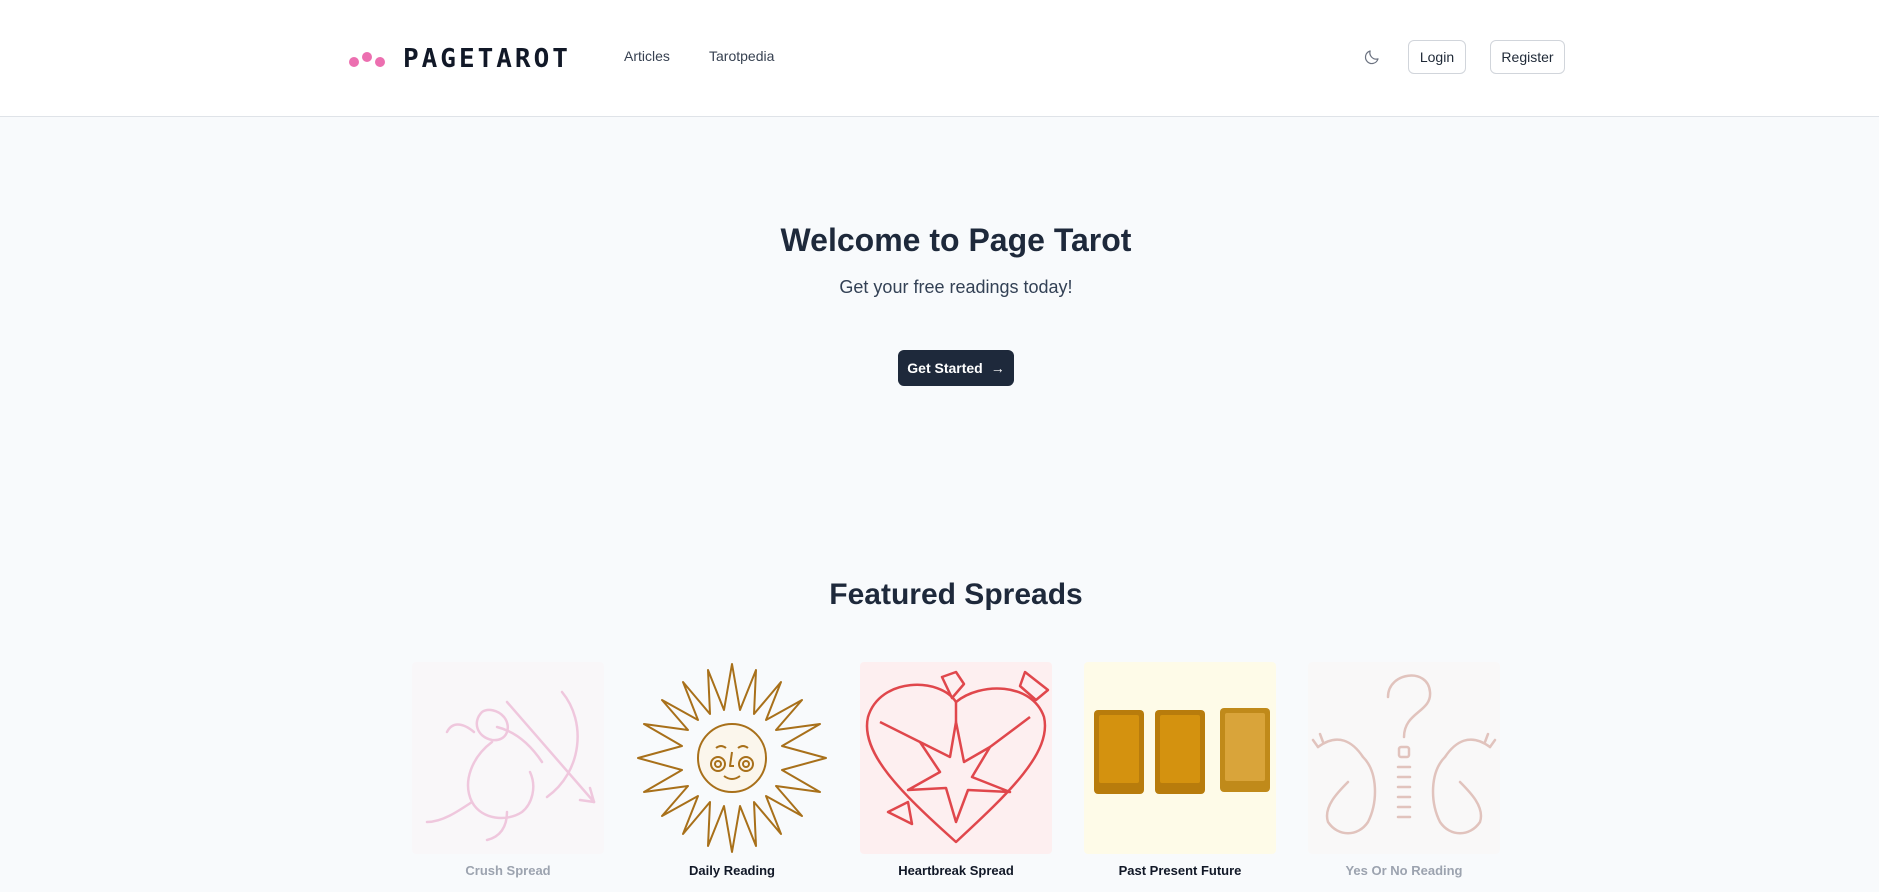  Describe the element at coordinates (956, 287) in the screenshot. I see `hero-subtitle: Get your free readings today!` at that location.